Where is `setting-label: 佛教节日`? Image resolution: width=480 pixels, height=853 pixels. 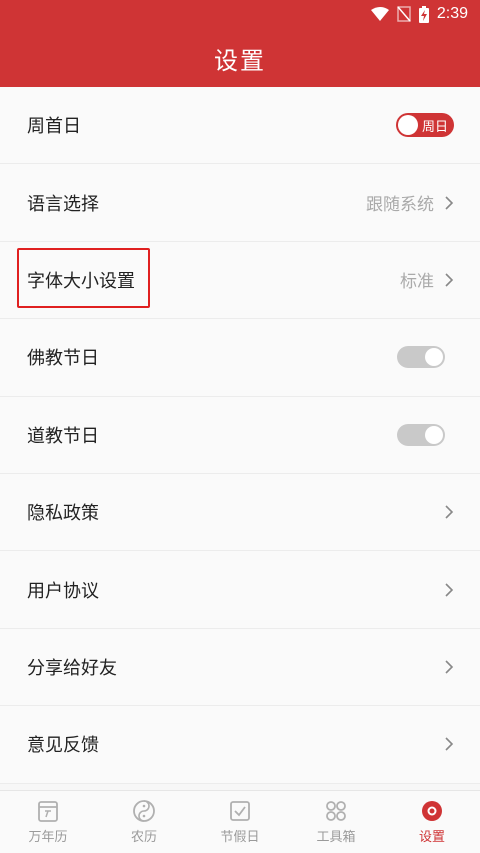
setting-label: 佛教节日 is located at coordinates (63, 359).